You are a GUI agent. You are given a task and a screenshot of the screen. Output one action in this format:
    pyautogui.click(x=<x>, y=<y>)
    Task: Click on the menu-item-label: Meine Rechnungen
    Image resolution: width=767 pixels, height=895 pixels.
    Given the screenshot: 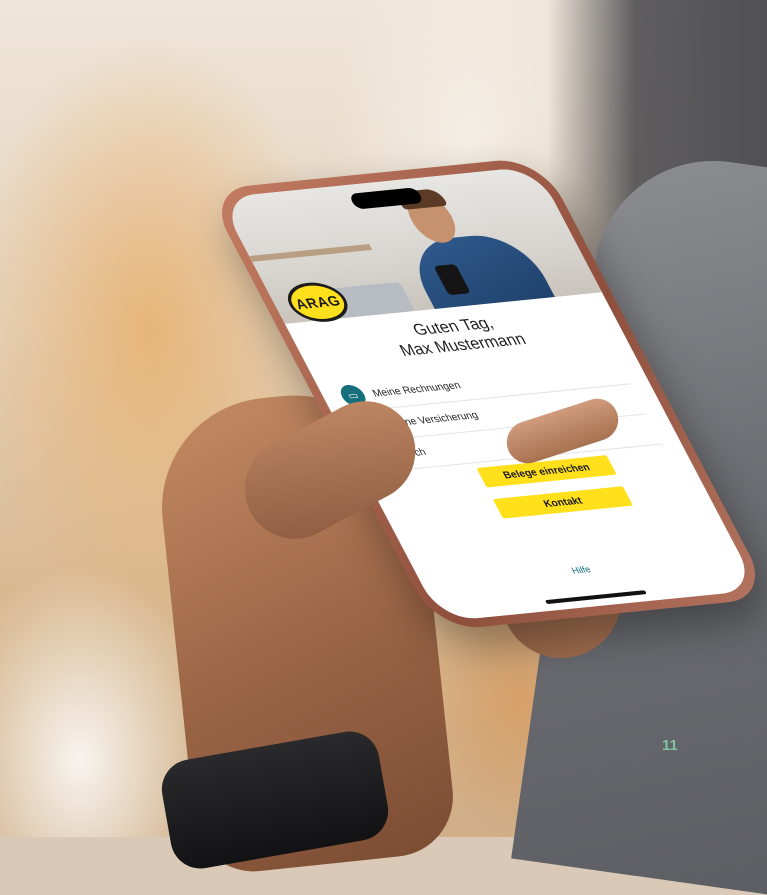 What is the action you would take?
    pyautogui.click(x=416, y=389)
    